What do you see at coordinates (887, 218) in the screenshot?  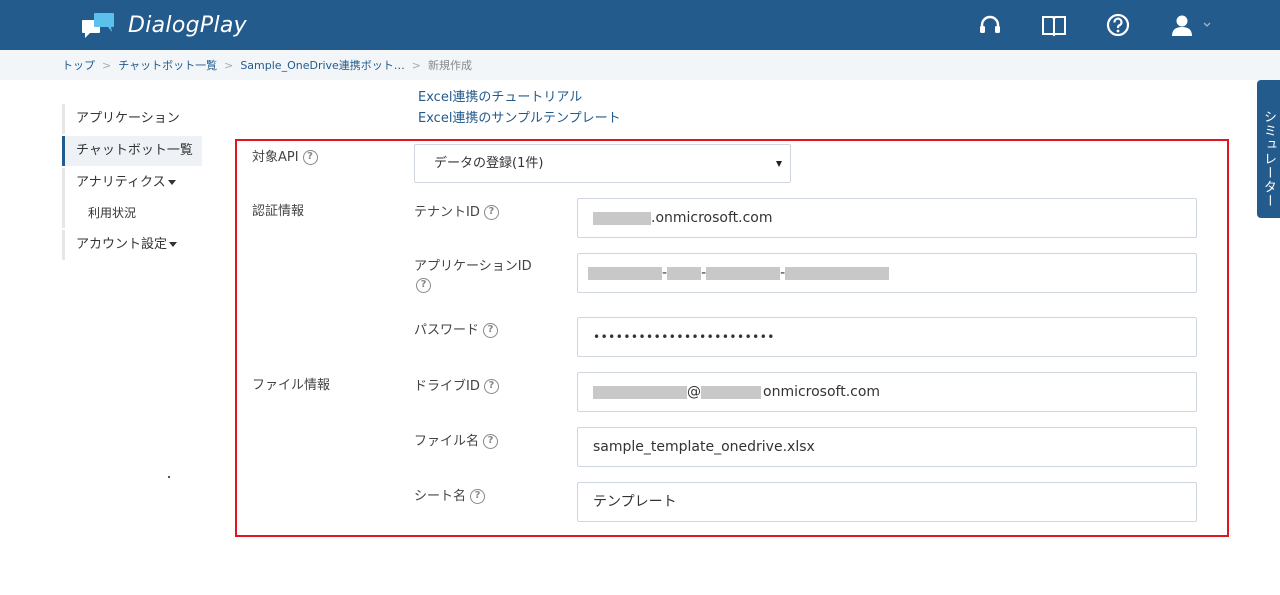 I see `tenant-id-input: .onmicrosoft.com` at bounding box center [887, 218].